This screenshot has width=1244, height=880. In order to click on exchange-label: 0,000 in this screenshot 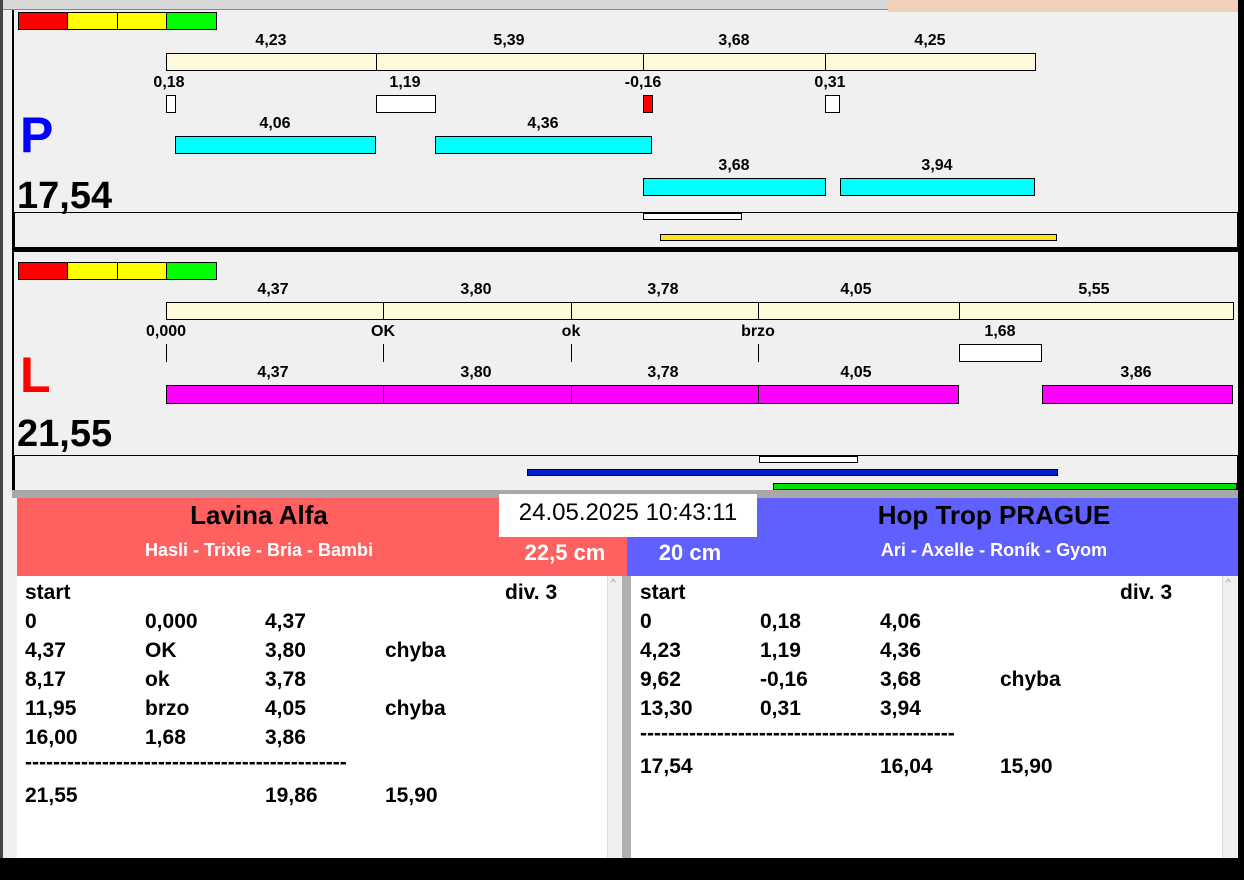, I will do `click(166, 331)`.